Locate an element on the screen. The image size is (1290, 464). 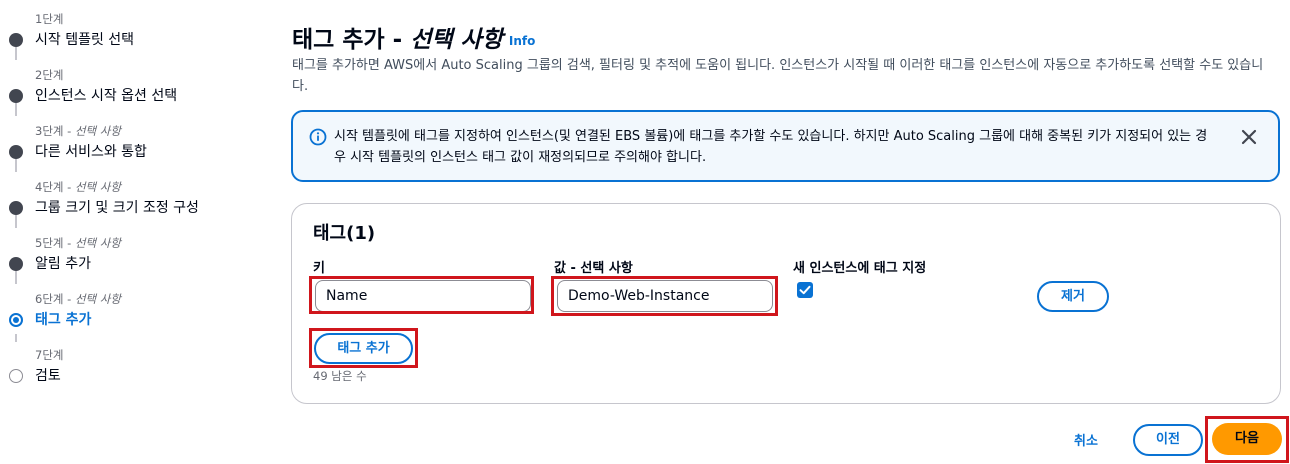
wizard-step-4: 4단계 - 선택 사항 그룹 크기 및 크기 조정 구성 is located at coordinates (125, 203).